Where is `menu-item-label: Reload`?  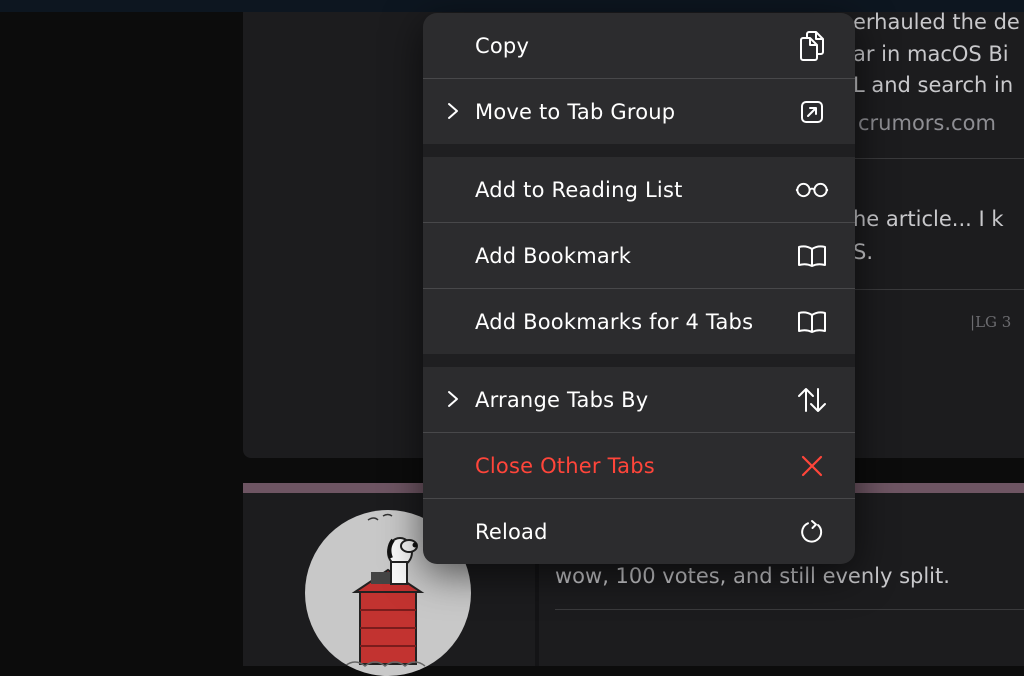 menu-item-label: Reload is located at coordinates (511, 531).